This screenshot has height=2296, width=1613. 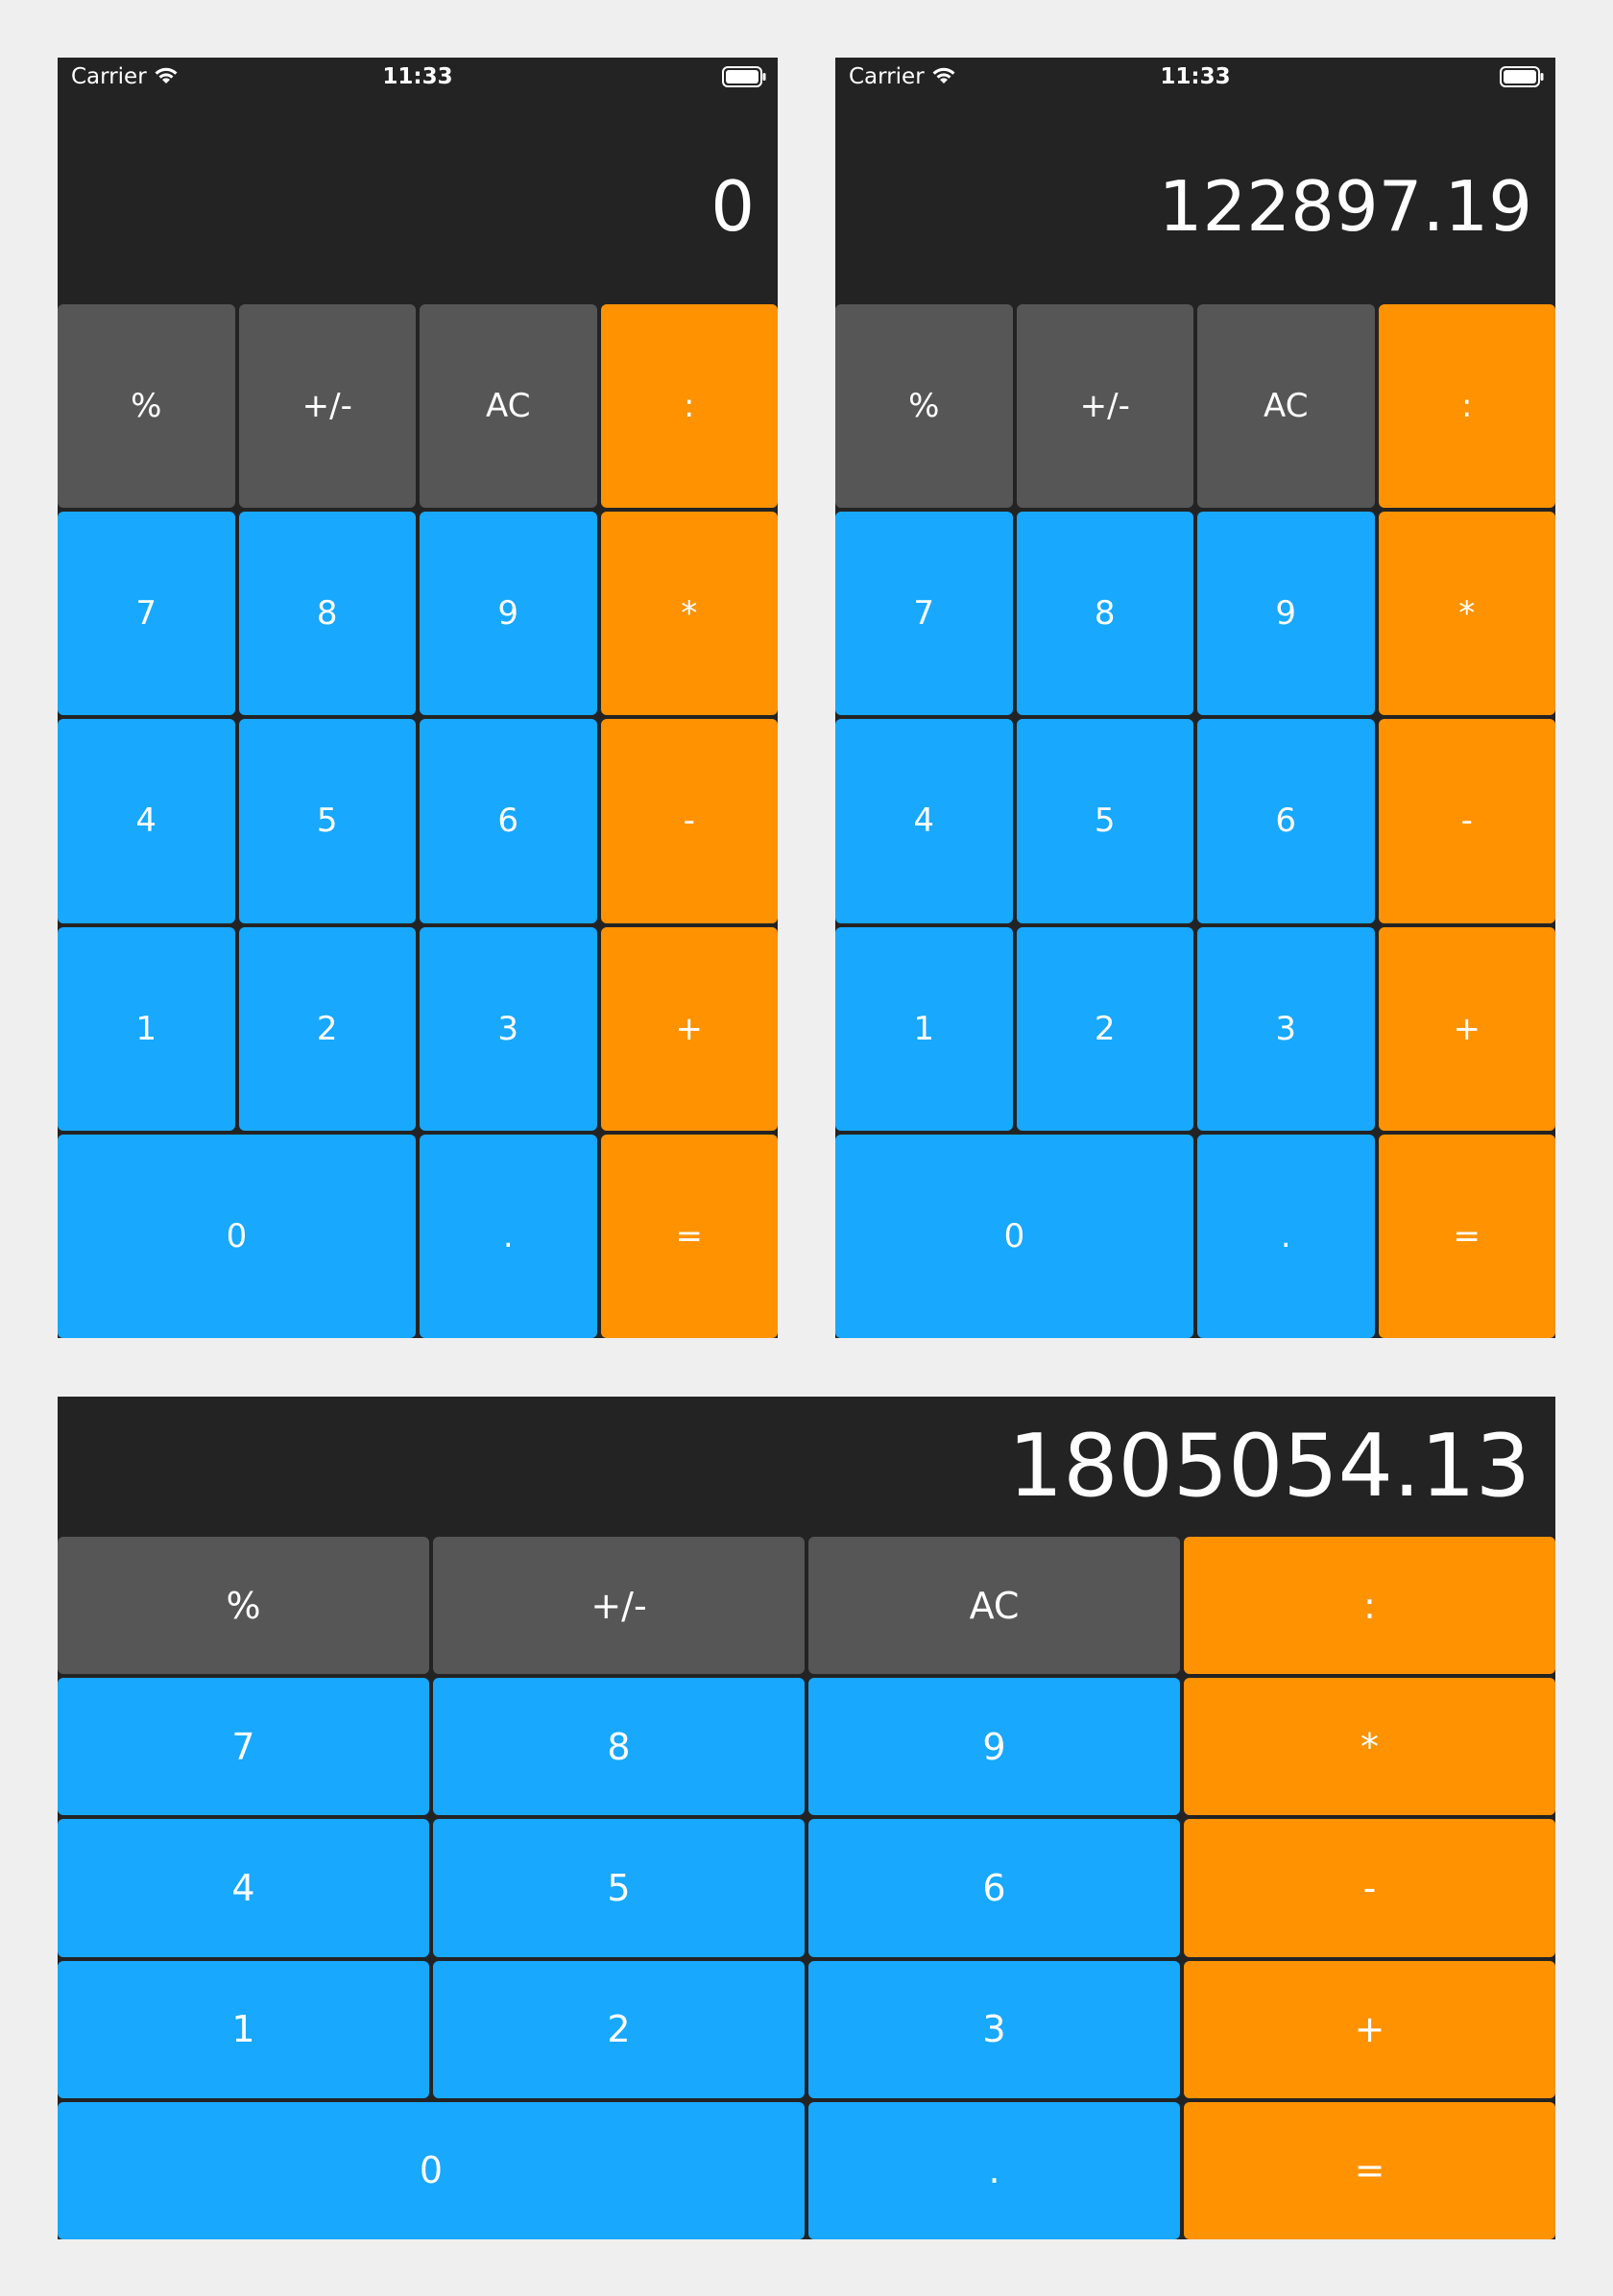 What do you see at coordinates (732, 207) in the screenshot?
I see `result-display: 0` at bounding box center [732, 207].